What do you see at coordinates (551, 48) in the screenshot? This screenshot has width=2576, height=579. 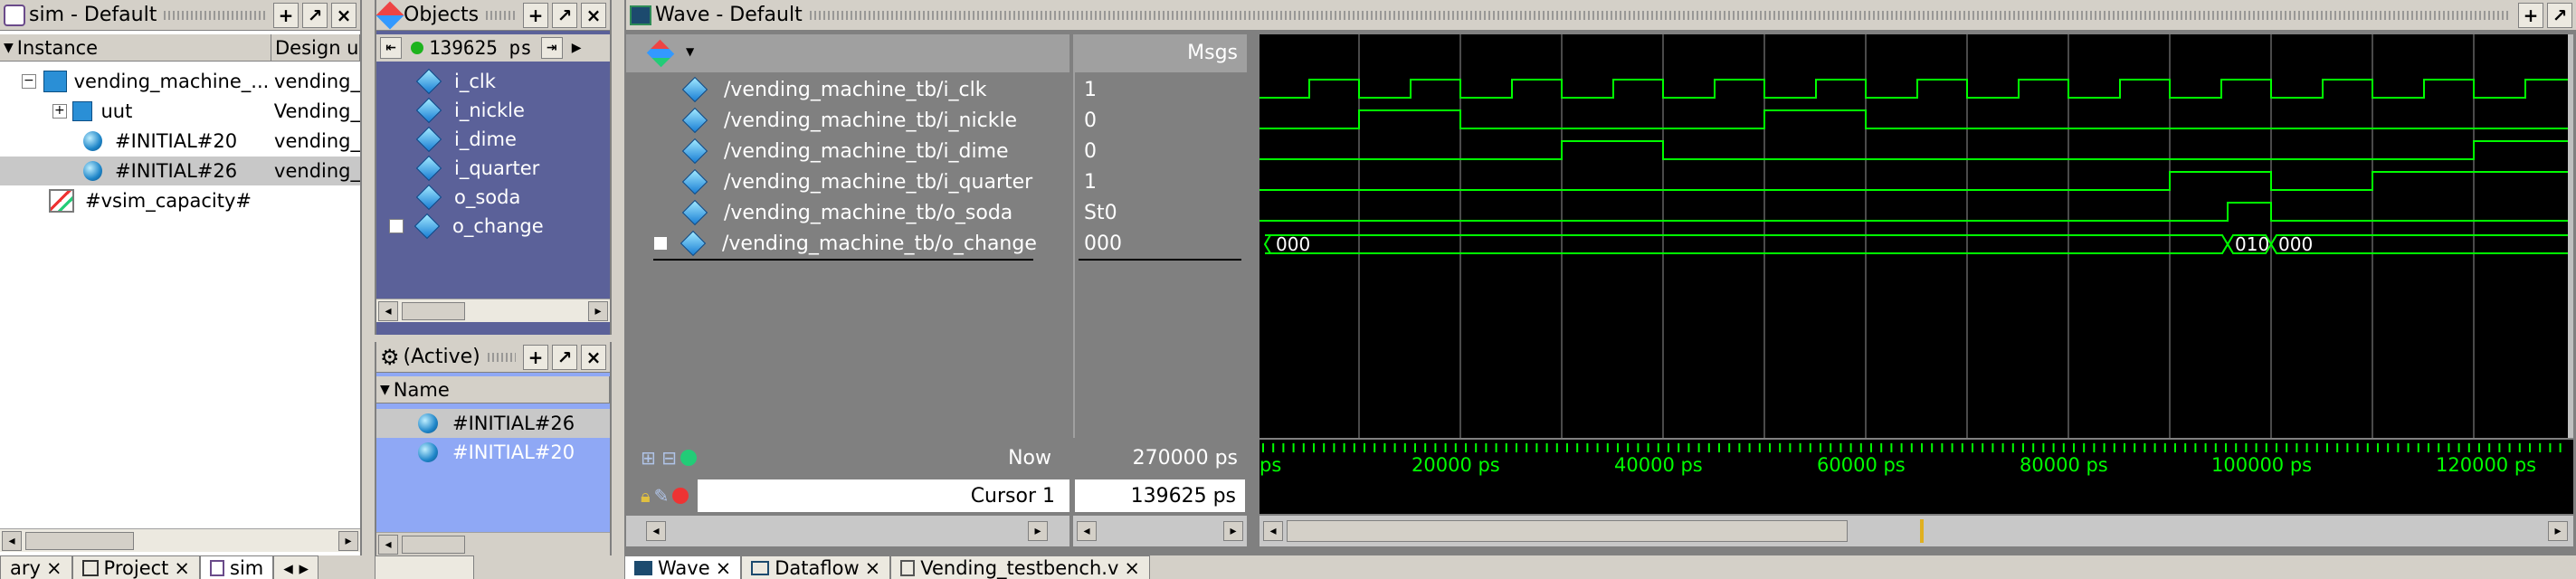 I see `time-step-icon: ⇥` at bounding box center [551, 48].